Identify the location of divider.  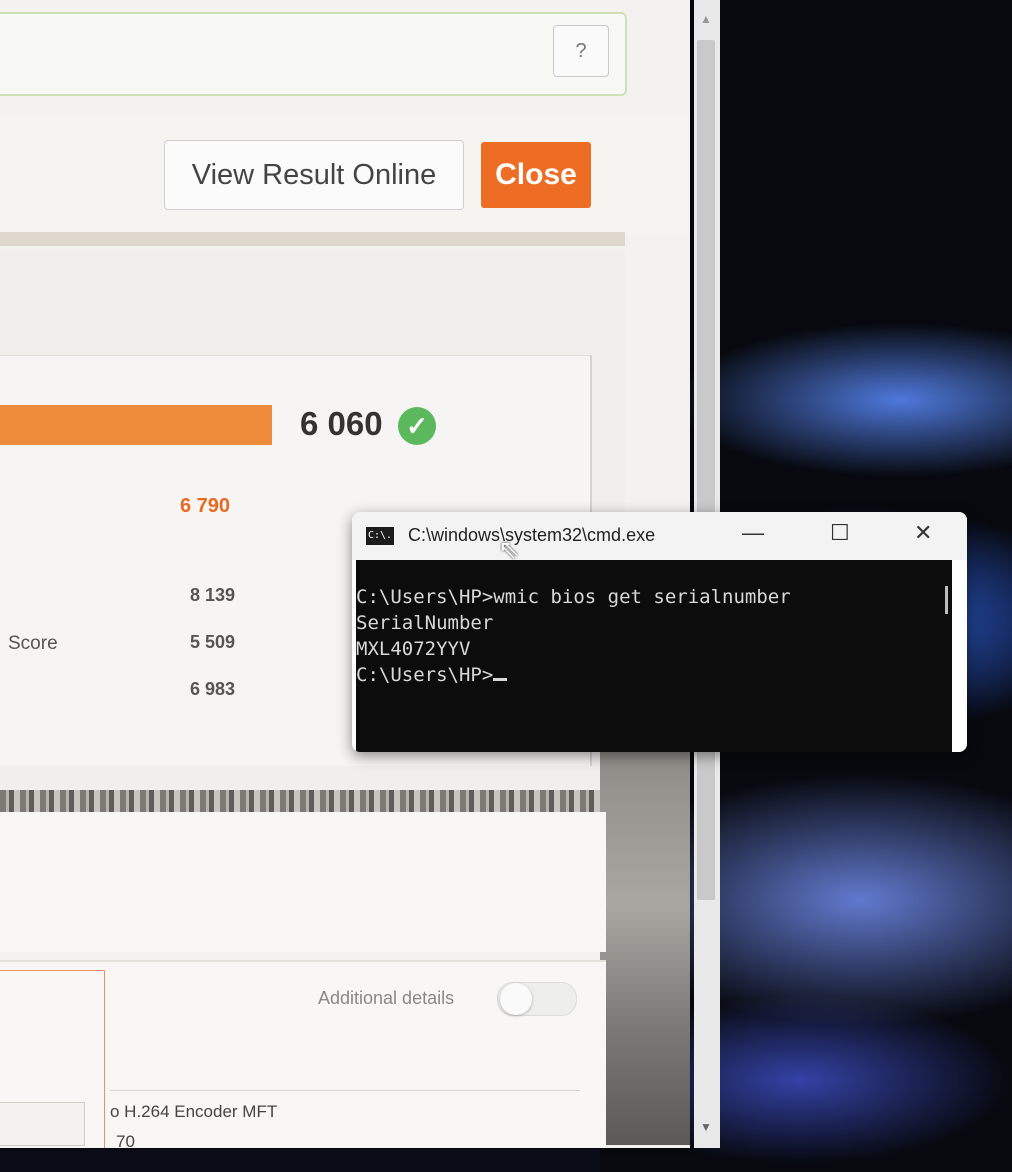
(312, 239).